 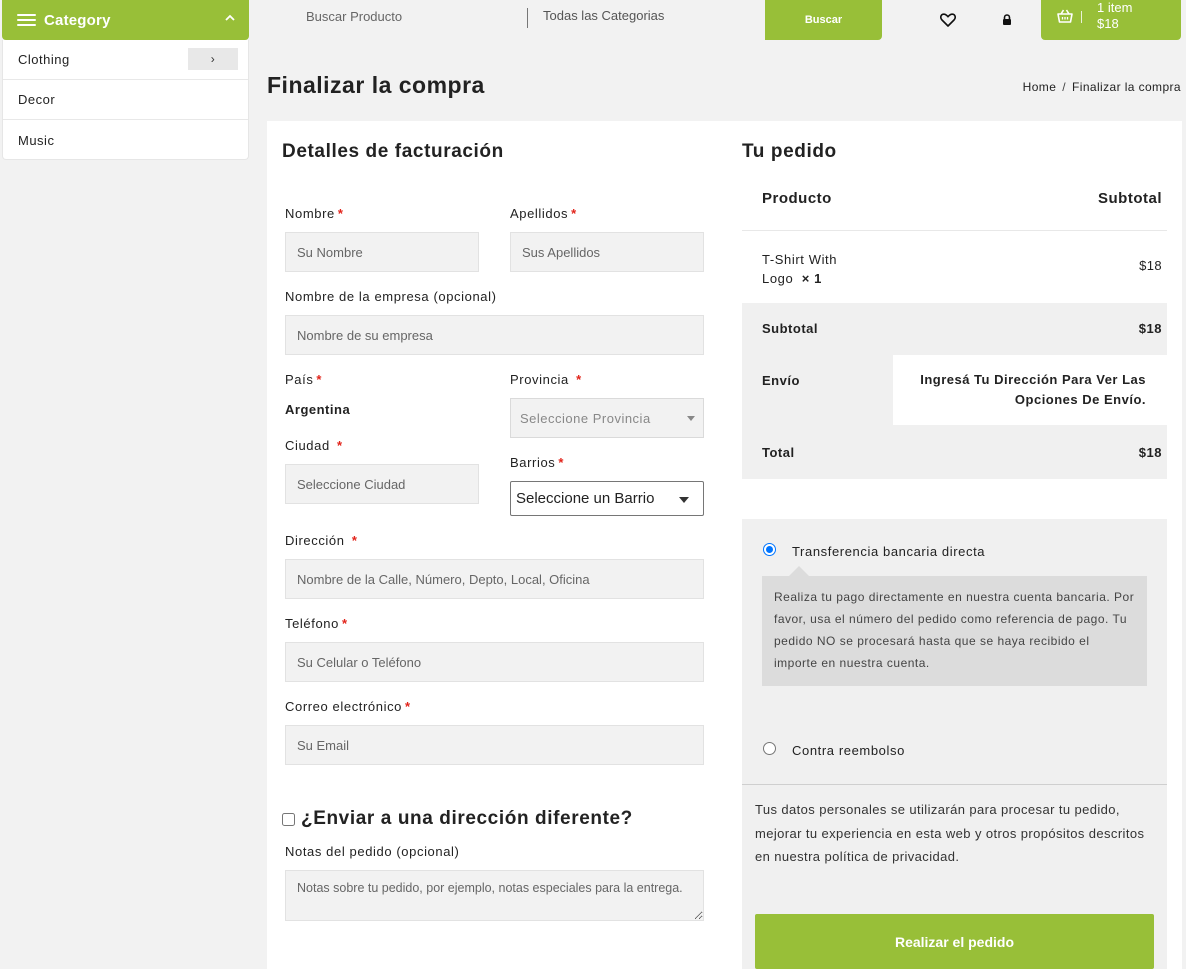 I want to click on billing-title: Detalles de facturación, so click(x=393, y=151).